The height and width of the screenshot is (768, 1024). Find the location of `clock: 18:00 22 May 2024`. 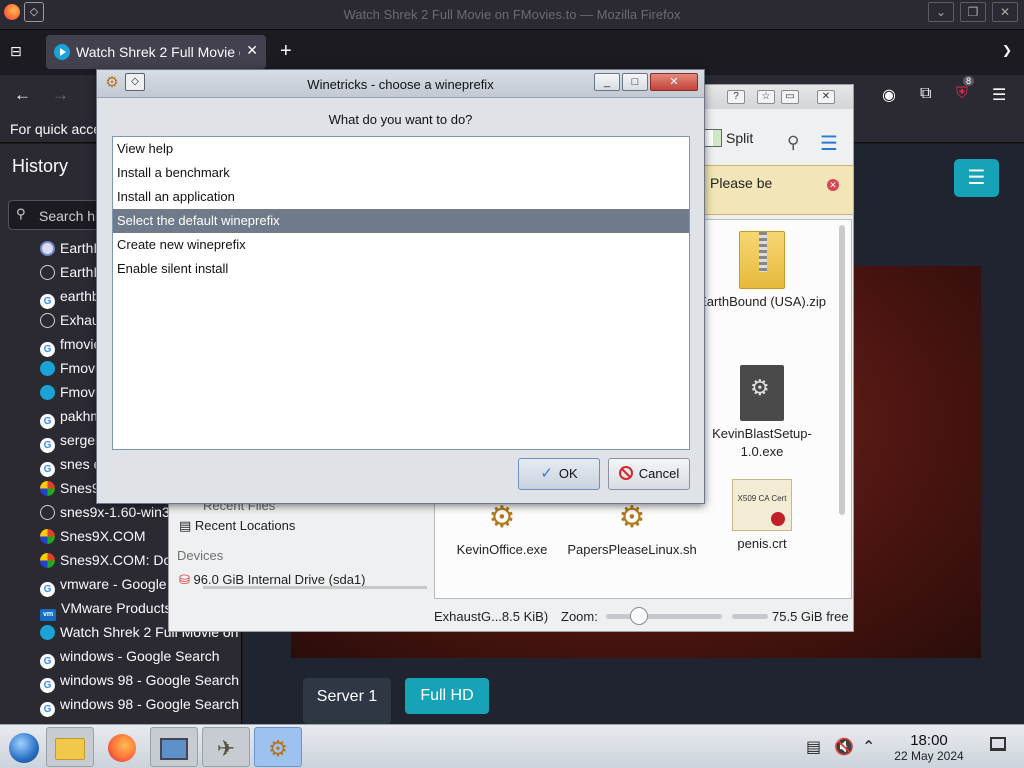

clock: 18:00 22 May 2024 is located at coordinates (929, 747).